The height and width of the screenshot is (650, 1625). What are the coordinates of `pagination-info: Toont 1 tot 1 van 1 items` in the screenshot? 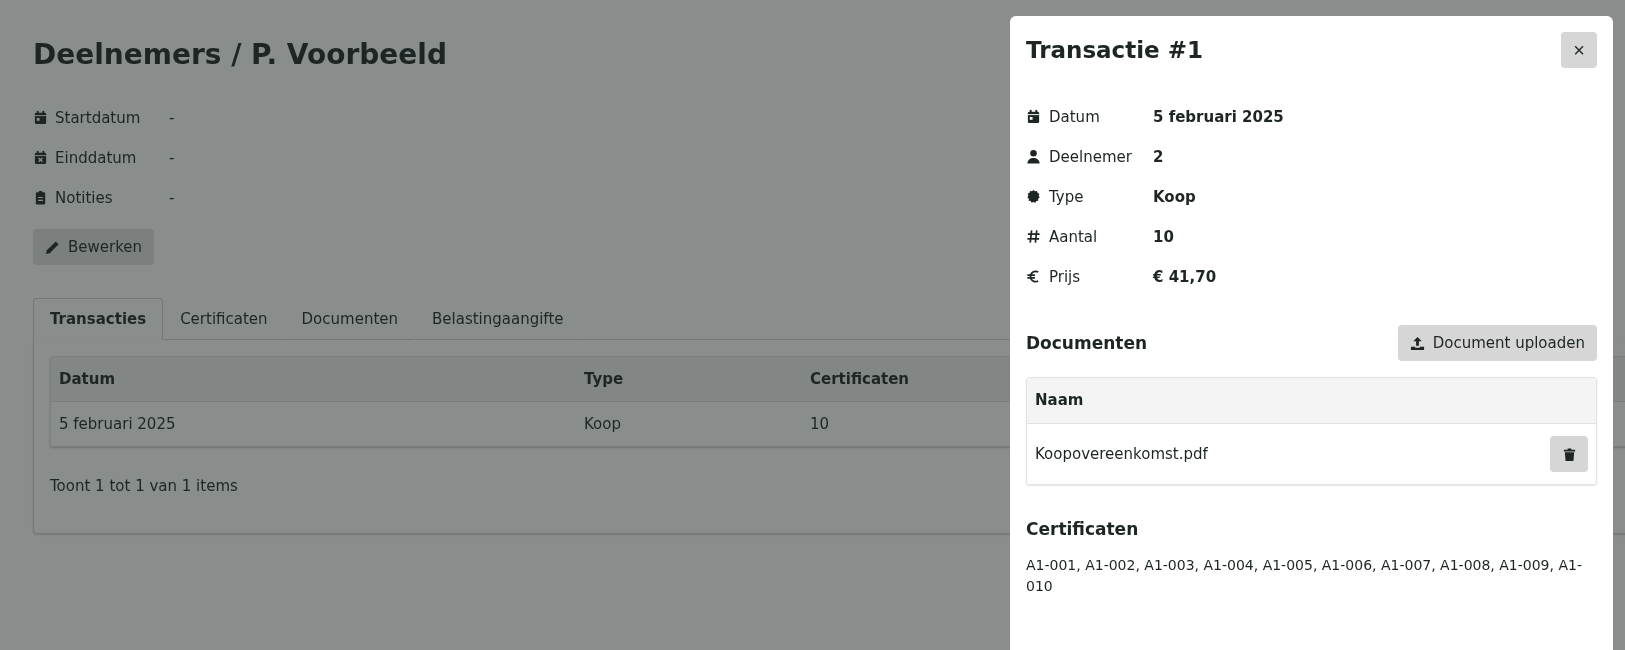 It's located at (144, 486).